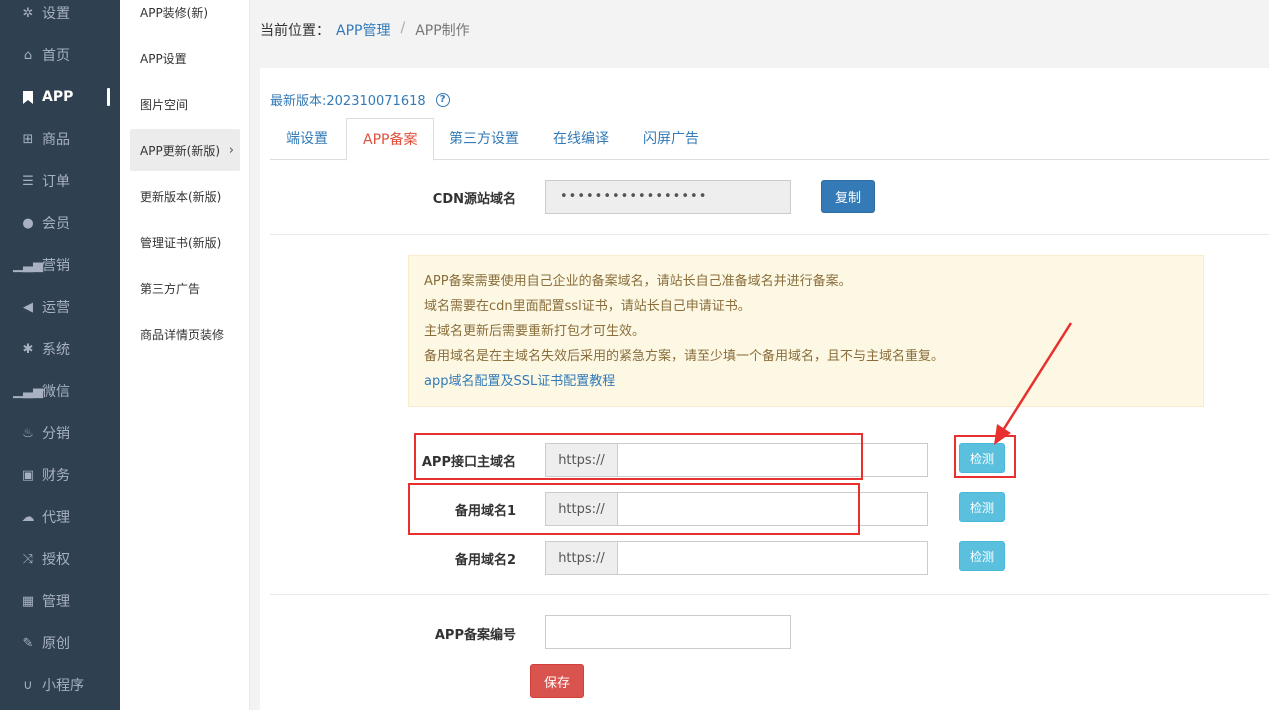  I want to click on backup-domain-2-label: 备用域名2, so click(485, 560).